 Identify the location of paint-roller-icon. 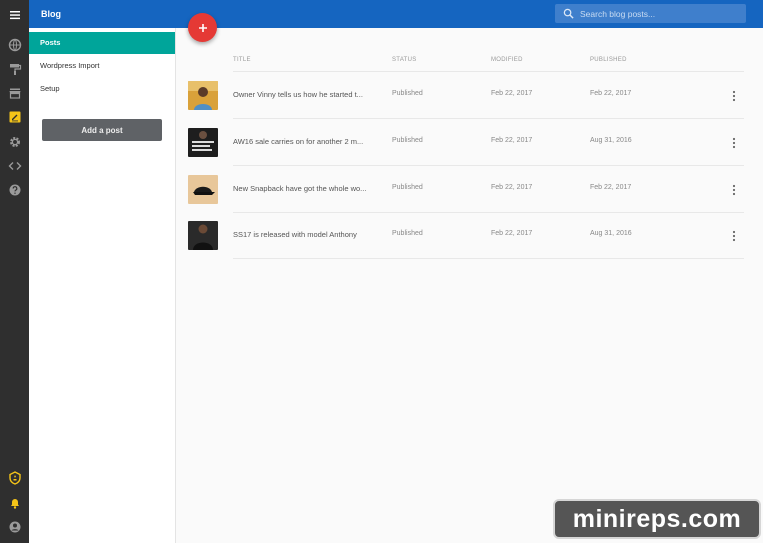
(14, 68).